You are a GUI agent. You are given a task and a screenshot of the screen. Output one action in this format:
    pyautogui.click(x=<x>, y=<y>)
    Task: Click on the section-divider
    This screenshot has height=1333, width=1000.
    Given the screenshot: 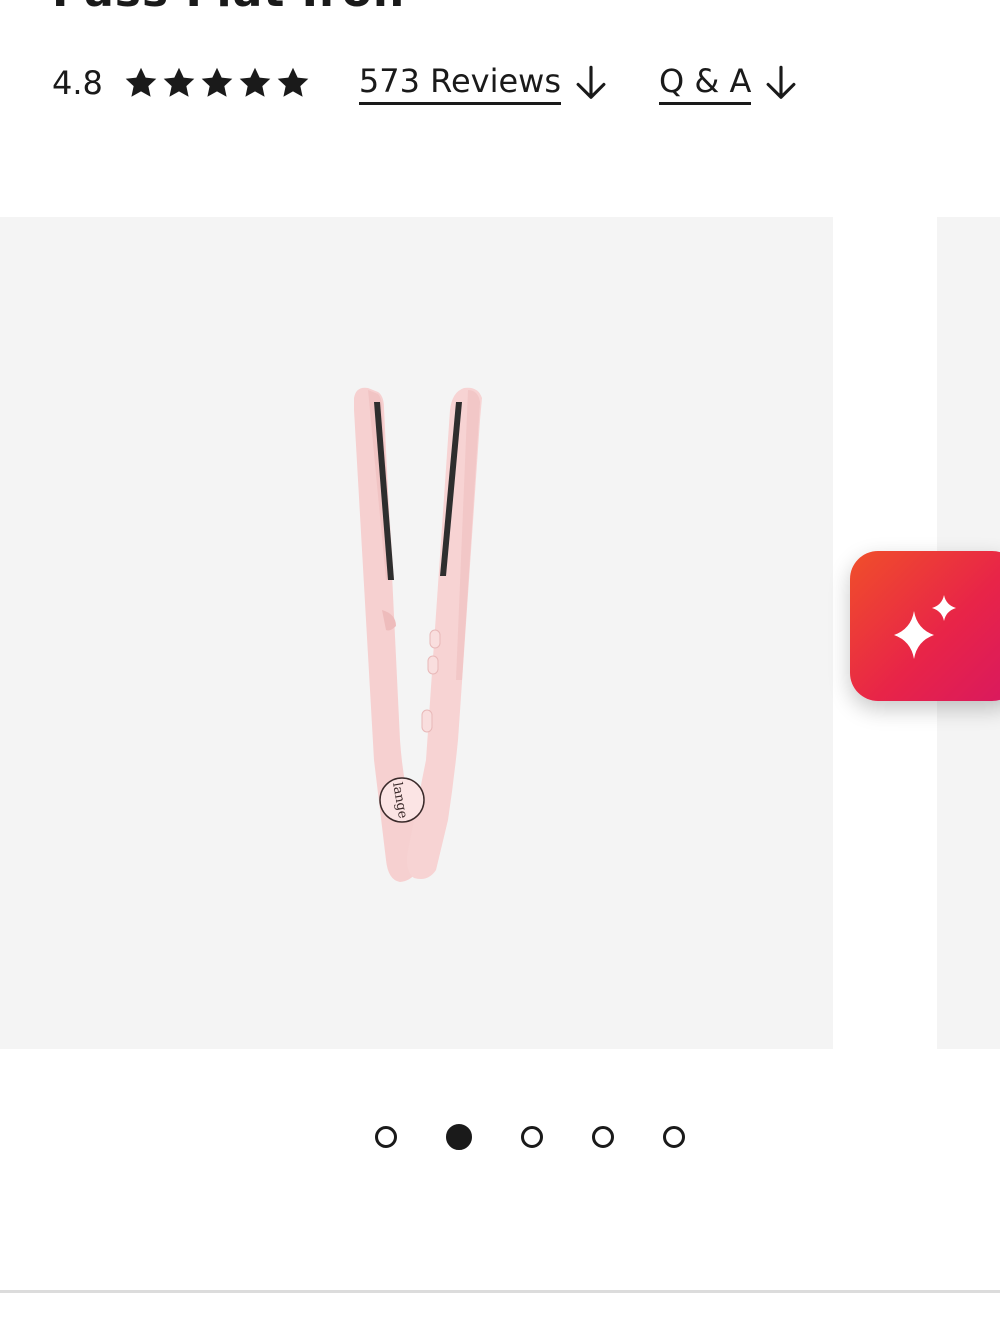 What is the action you would take?
    pyautogui.click(x=500, y=1291)
    